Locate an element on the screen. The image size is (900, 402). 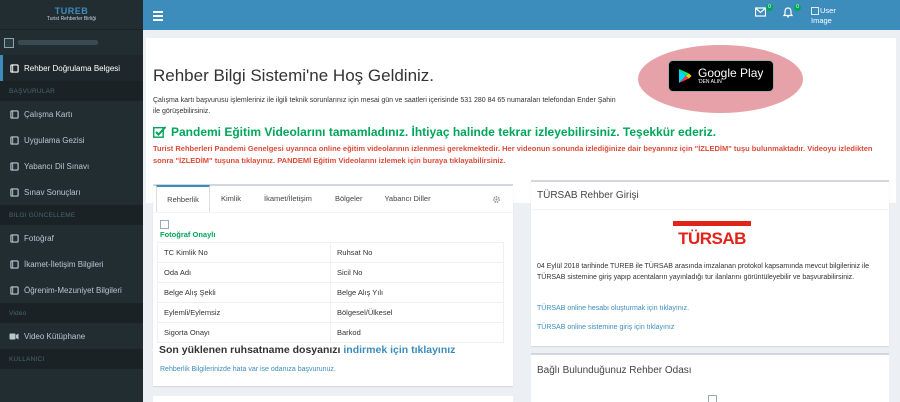
sidebar-item-yabanci-dil-sinavi: Yabancı Dil Sınavı is located at coordinates (71, 166).